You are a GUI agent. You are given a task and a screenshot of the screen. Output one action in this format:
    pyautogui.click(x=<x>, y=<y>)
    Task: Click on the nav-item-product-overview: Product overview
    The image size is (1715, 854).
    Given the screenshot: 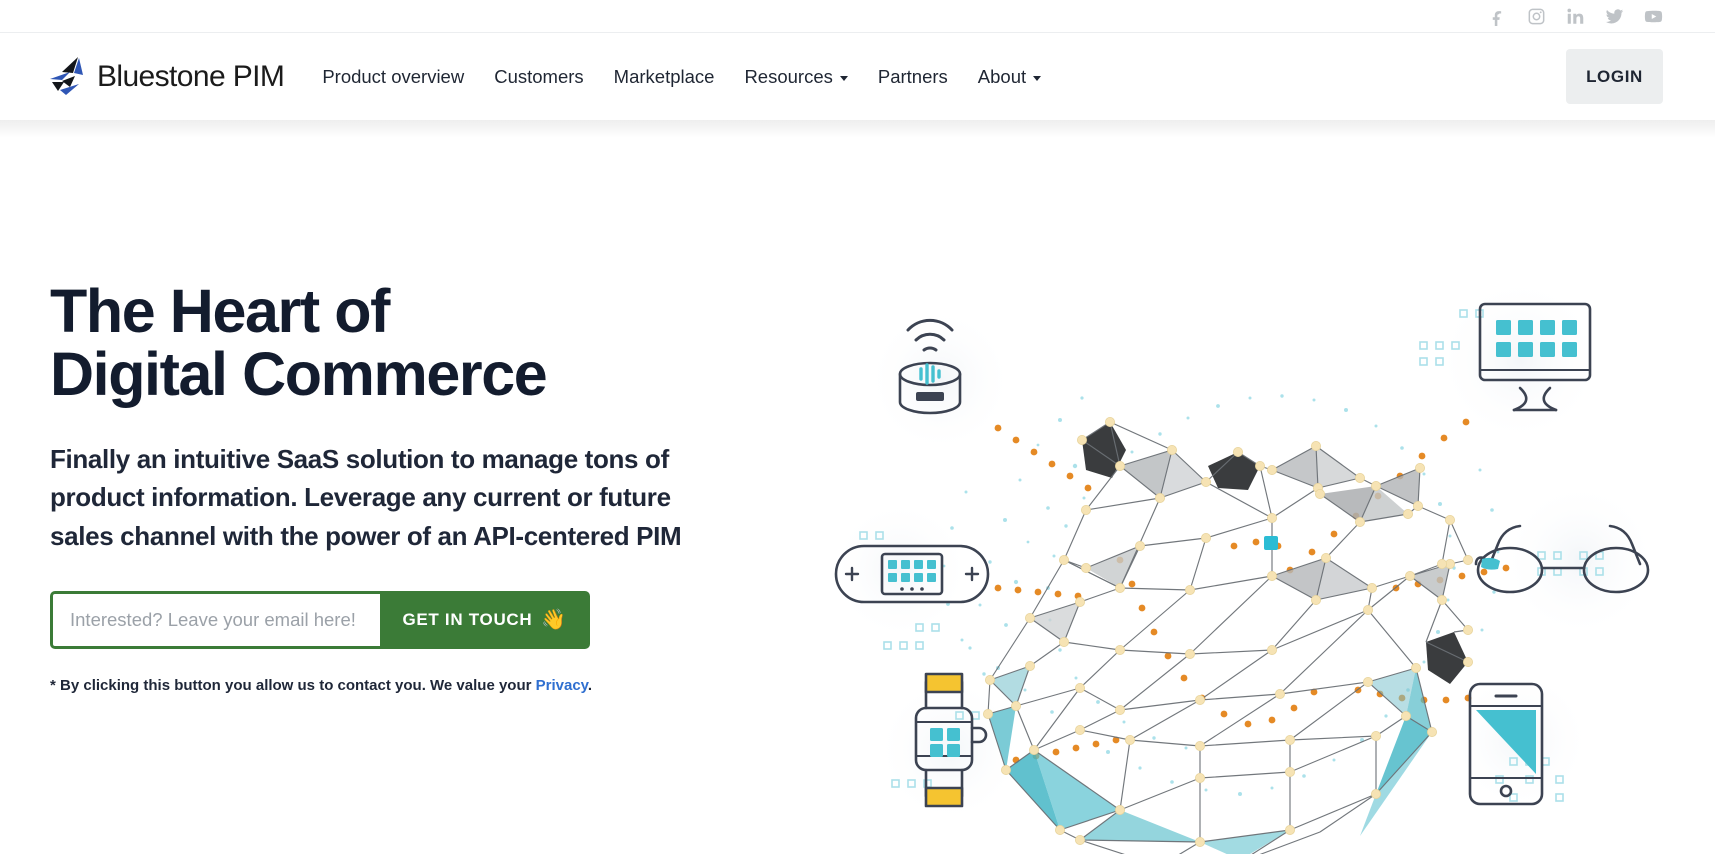 What is the action you would take?
    pyautogui.click(x=393, y=77)
    